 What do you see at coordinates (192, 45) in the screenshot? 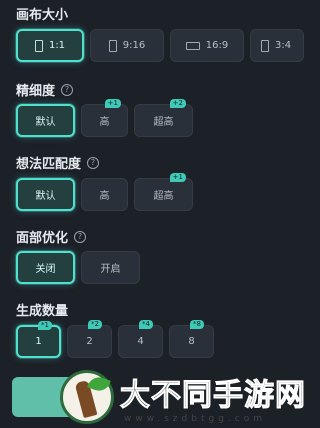
I see `landscape-ratio-icon` at bounding box center [192, 45].